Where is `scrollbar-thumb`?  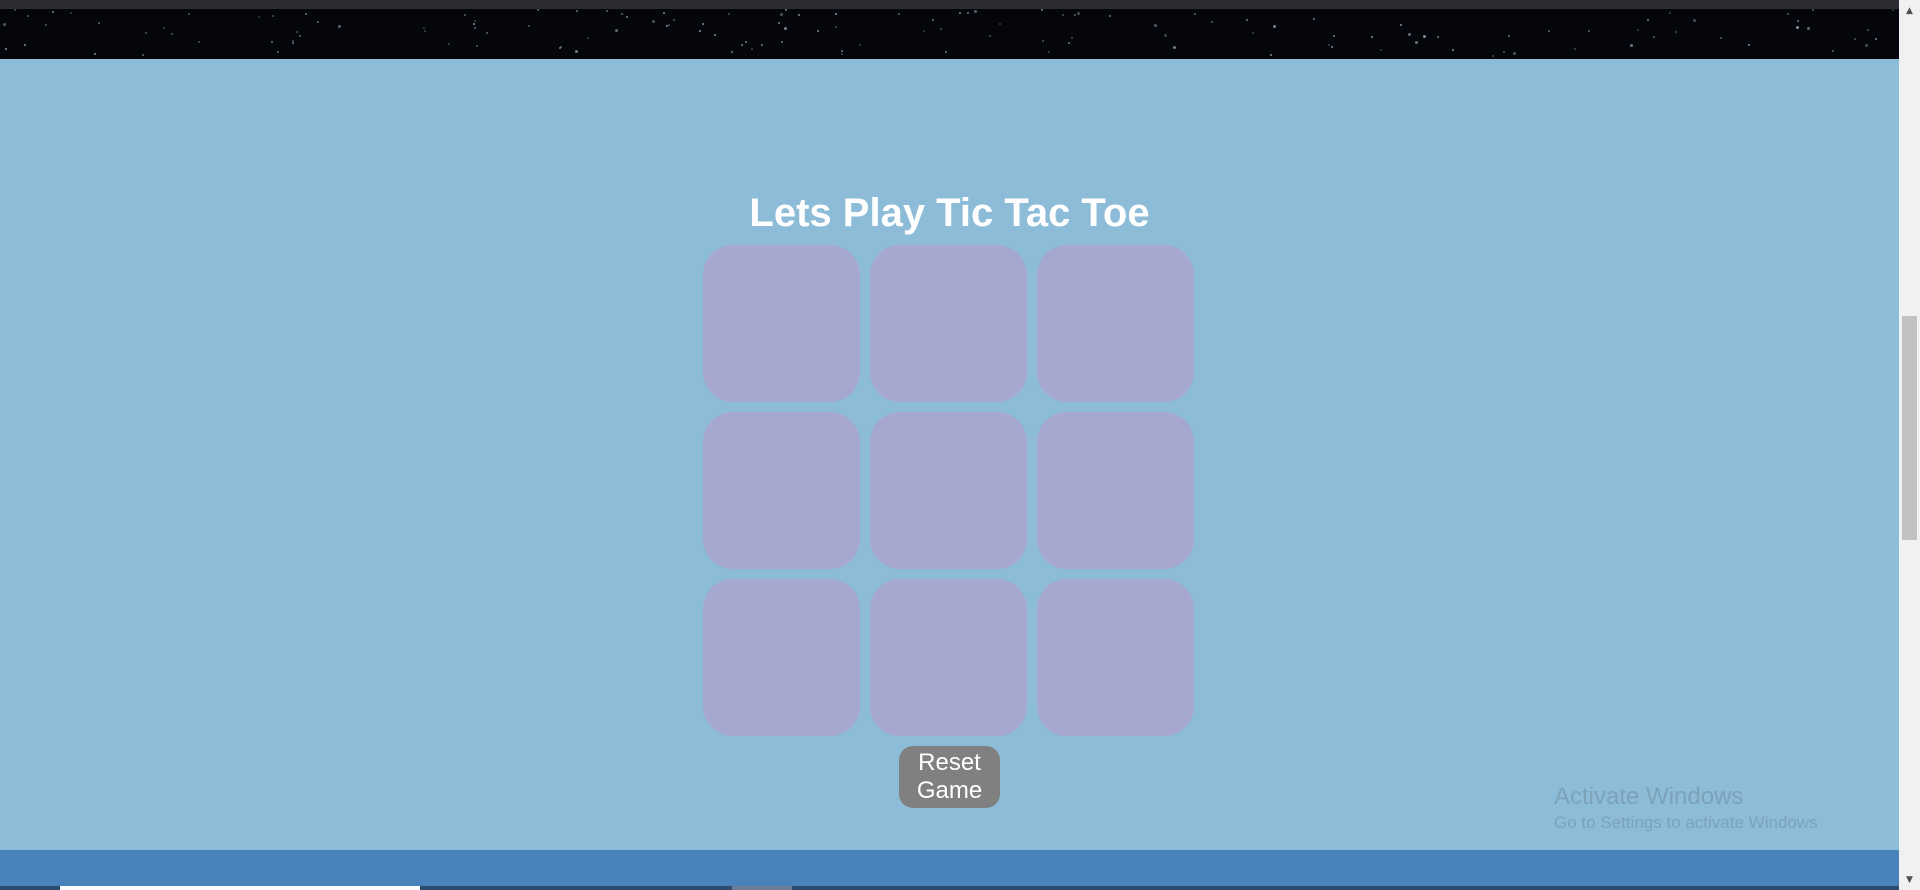 scrollbar-thumb is located at coordinates (1909, 428).